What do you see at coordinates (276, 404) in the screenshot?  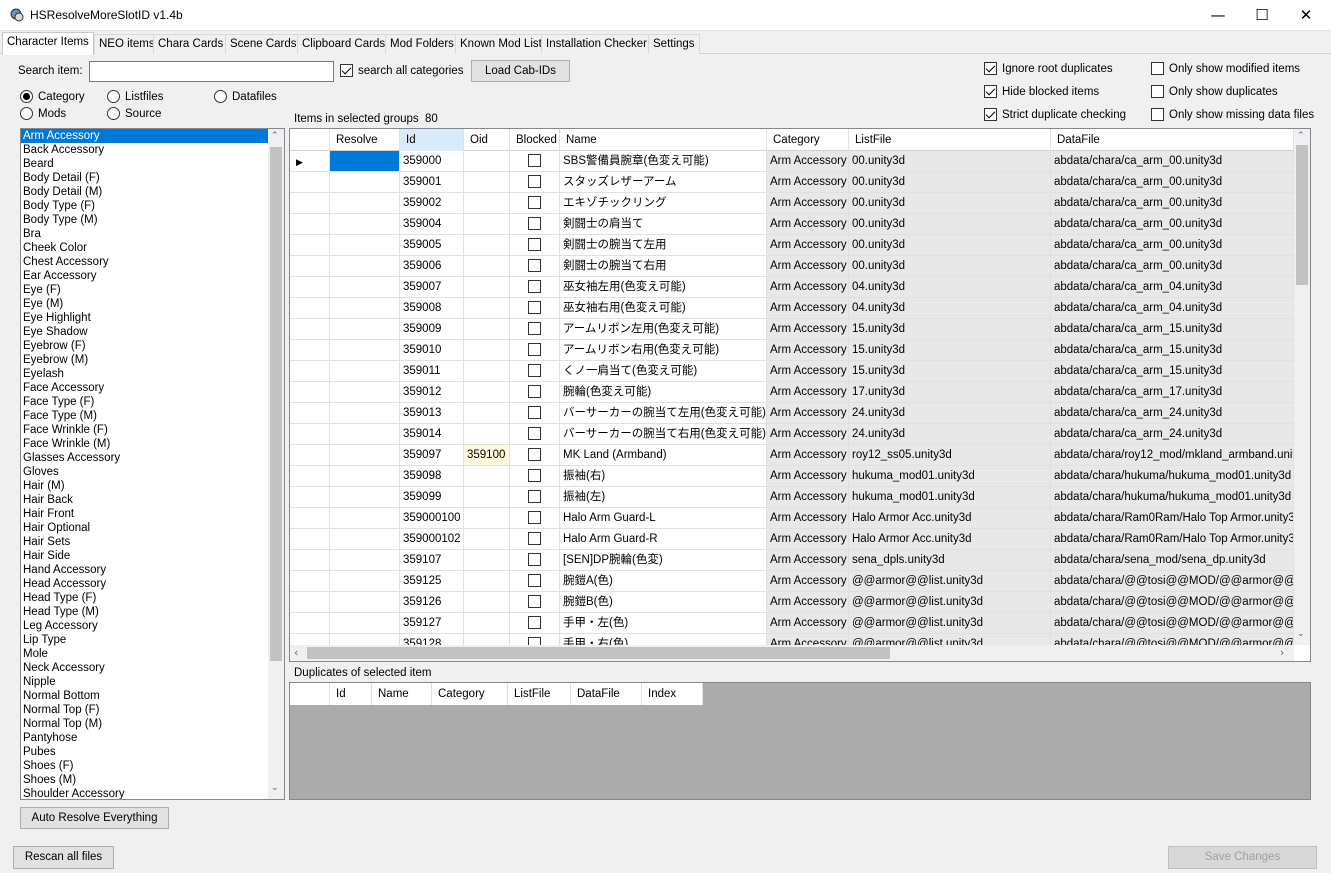 I see `category-list-scroll-thumb` at bounding box center [276, 404].